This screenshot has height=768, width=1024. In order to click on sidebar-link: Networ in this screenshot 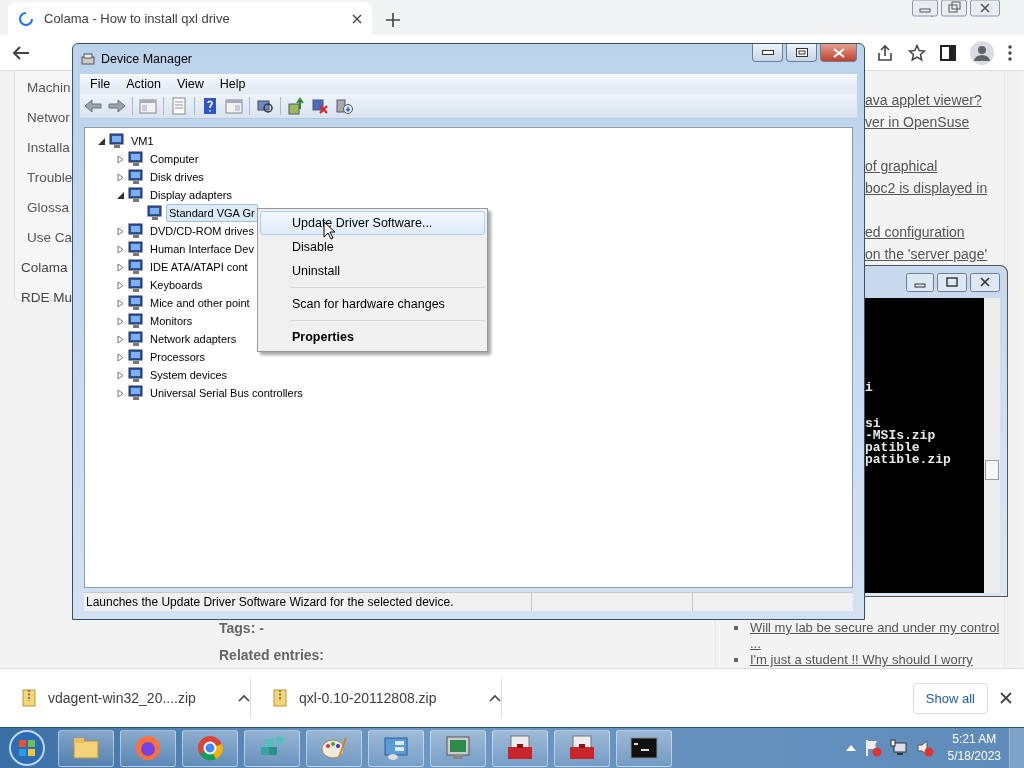, I will do `click(48, 118)`.